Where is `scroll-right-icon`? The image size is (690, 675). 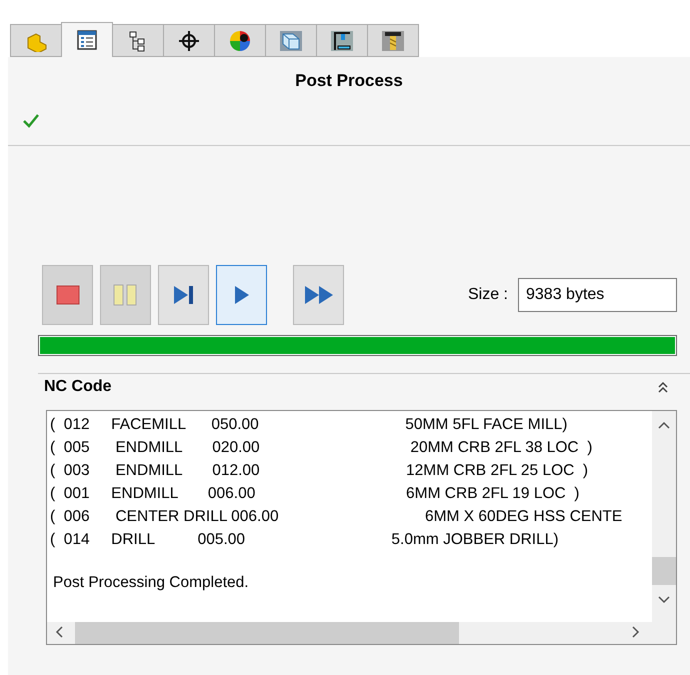 scroll-right-icon is located at coordinates (636, 632).